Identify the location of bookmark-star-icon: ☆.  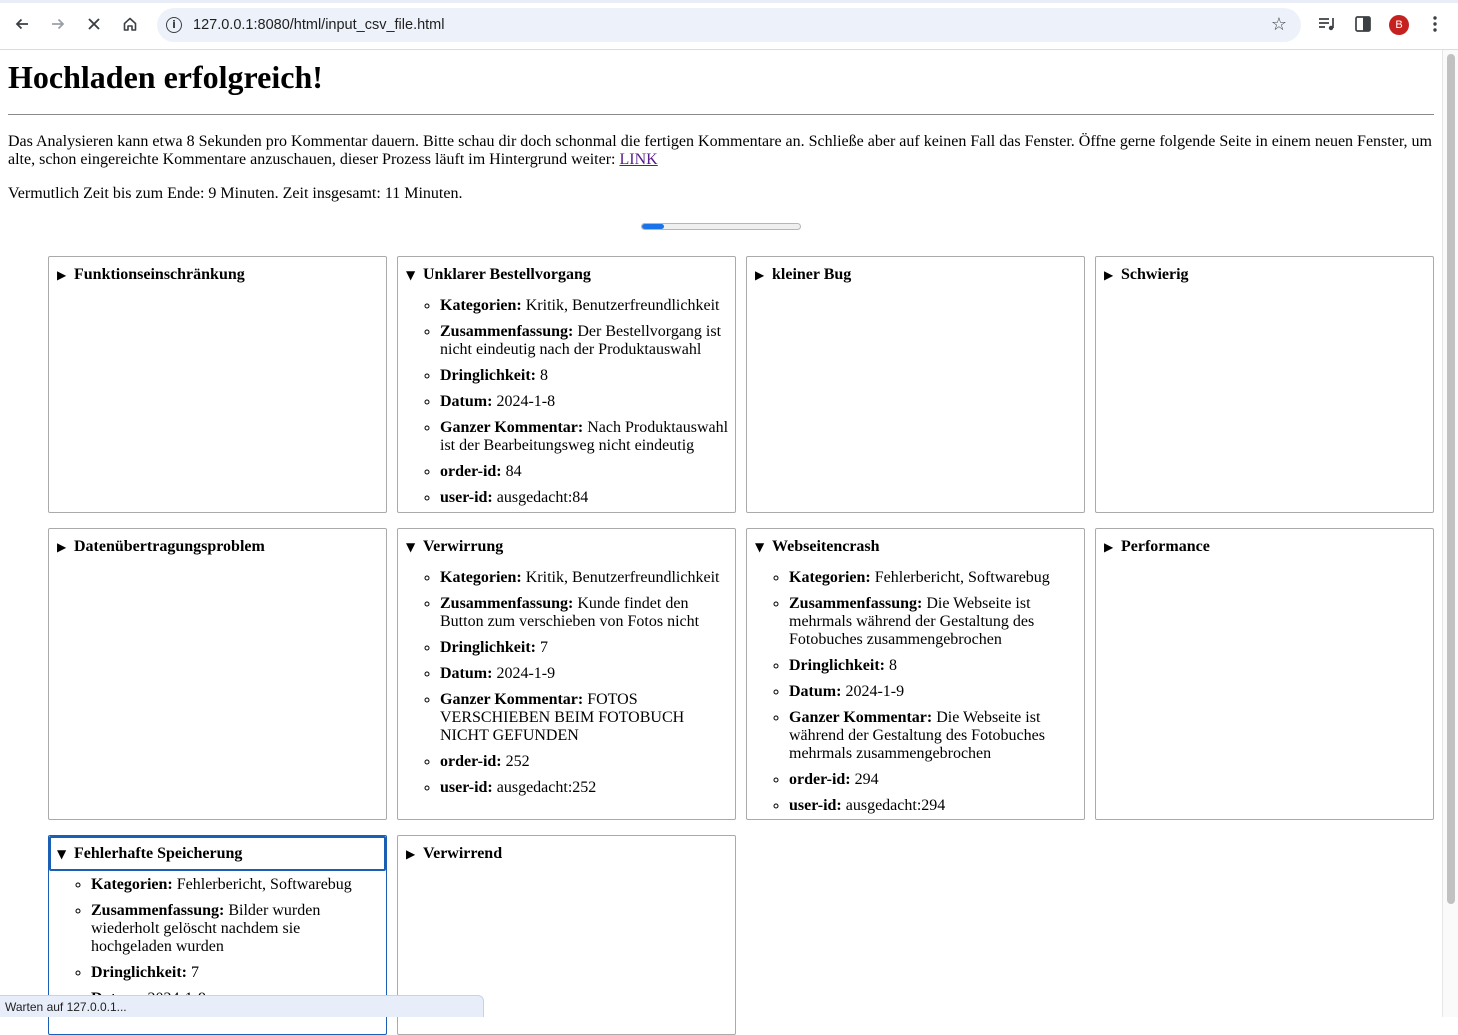
(1279, 24).